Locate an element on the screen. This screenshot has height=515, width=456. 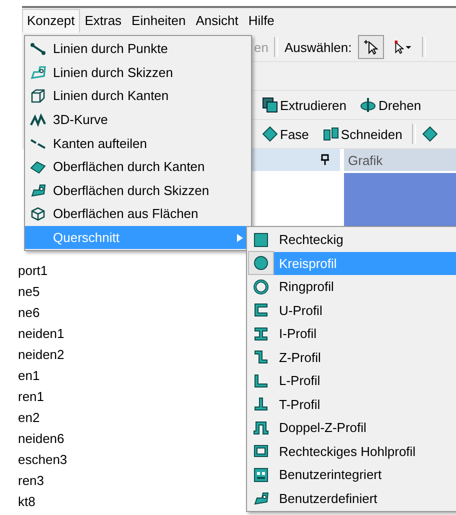
menu-item: Z-Profil is located at coordinates (351, 357).